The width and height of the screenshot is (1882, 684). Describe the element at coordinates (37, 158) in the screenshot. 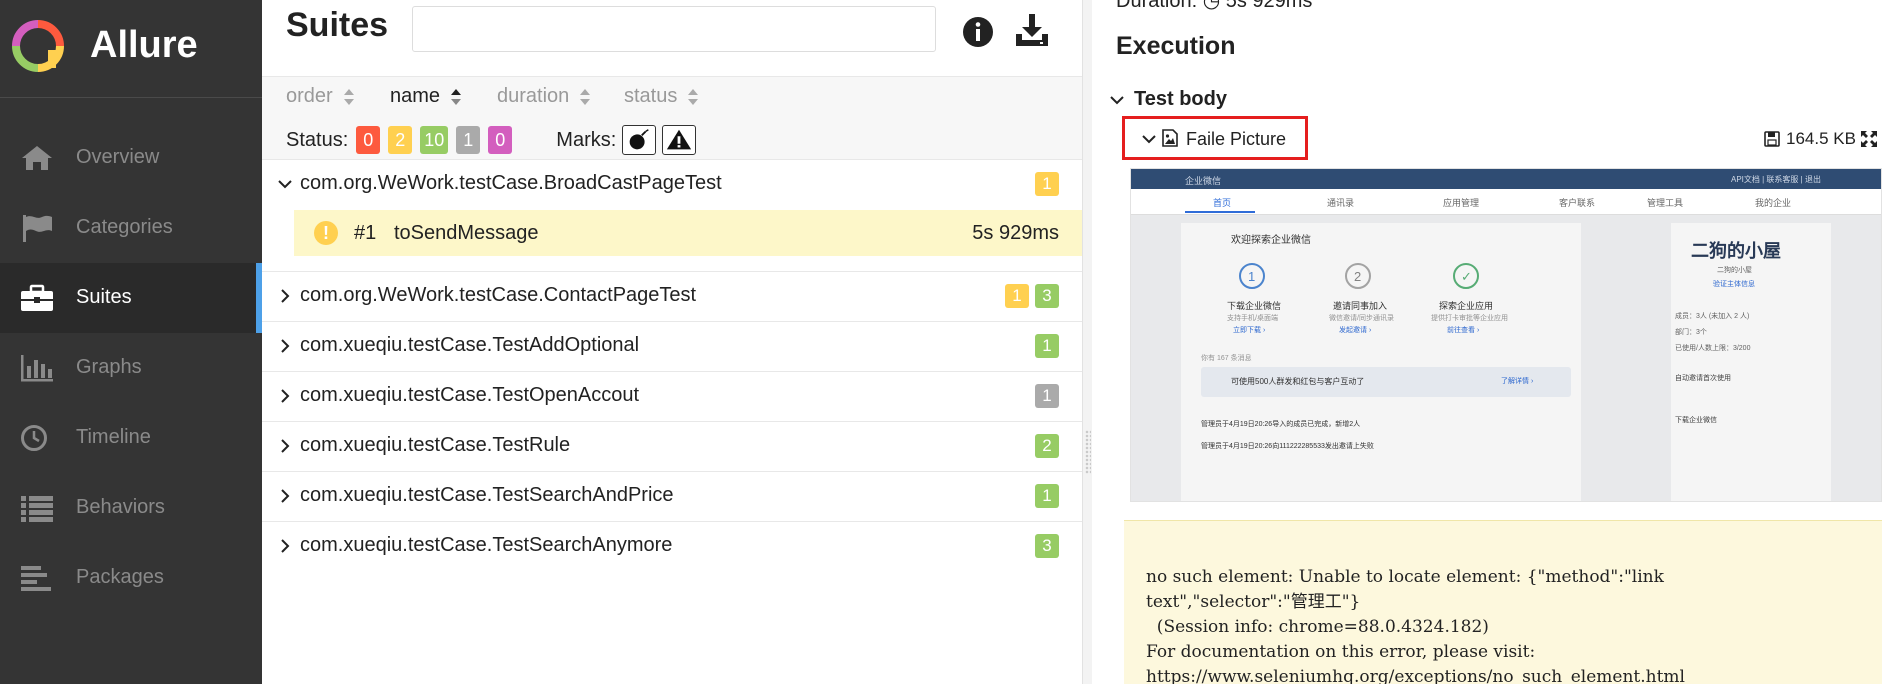

I see `home-icon` at that location.